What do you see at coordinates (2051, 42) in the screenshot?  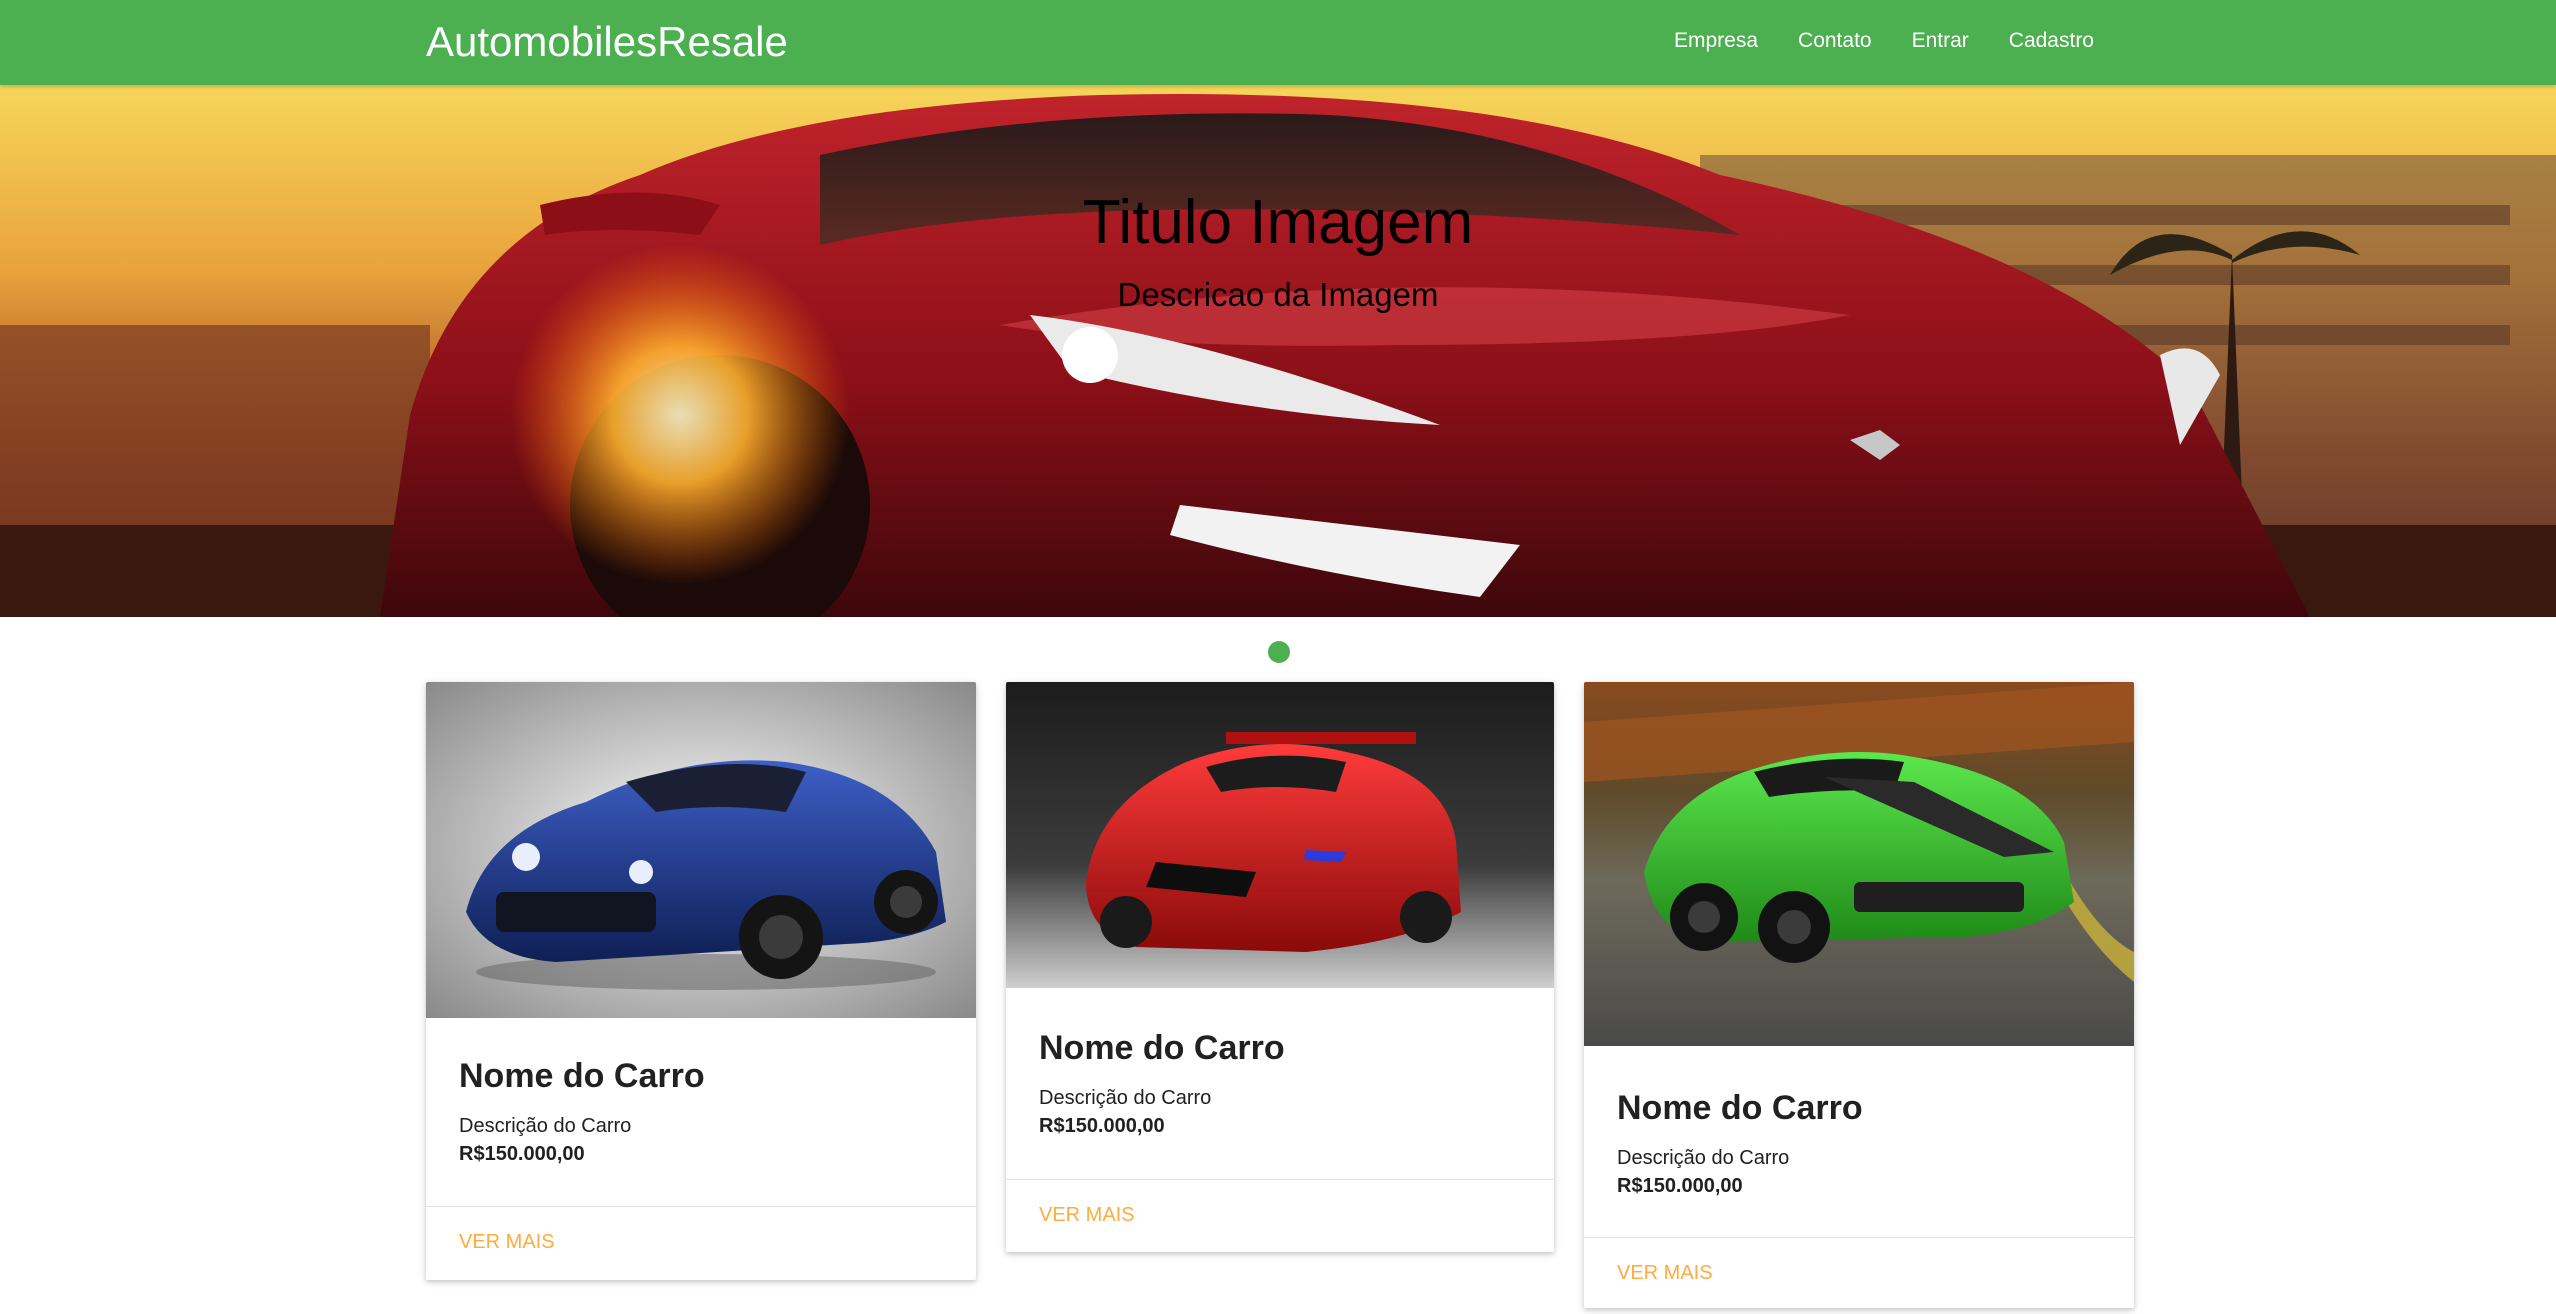 I see `nav-link-cadastro: Cadastro` at bounding box center [2051, 42].